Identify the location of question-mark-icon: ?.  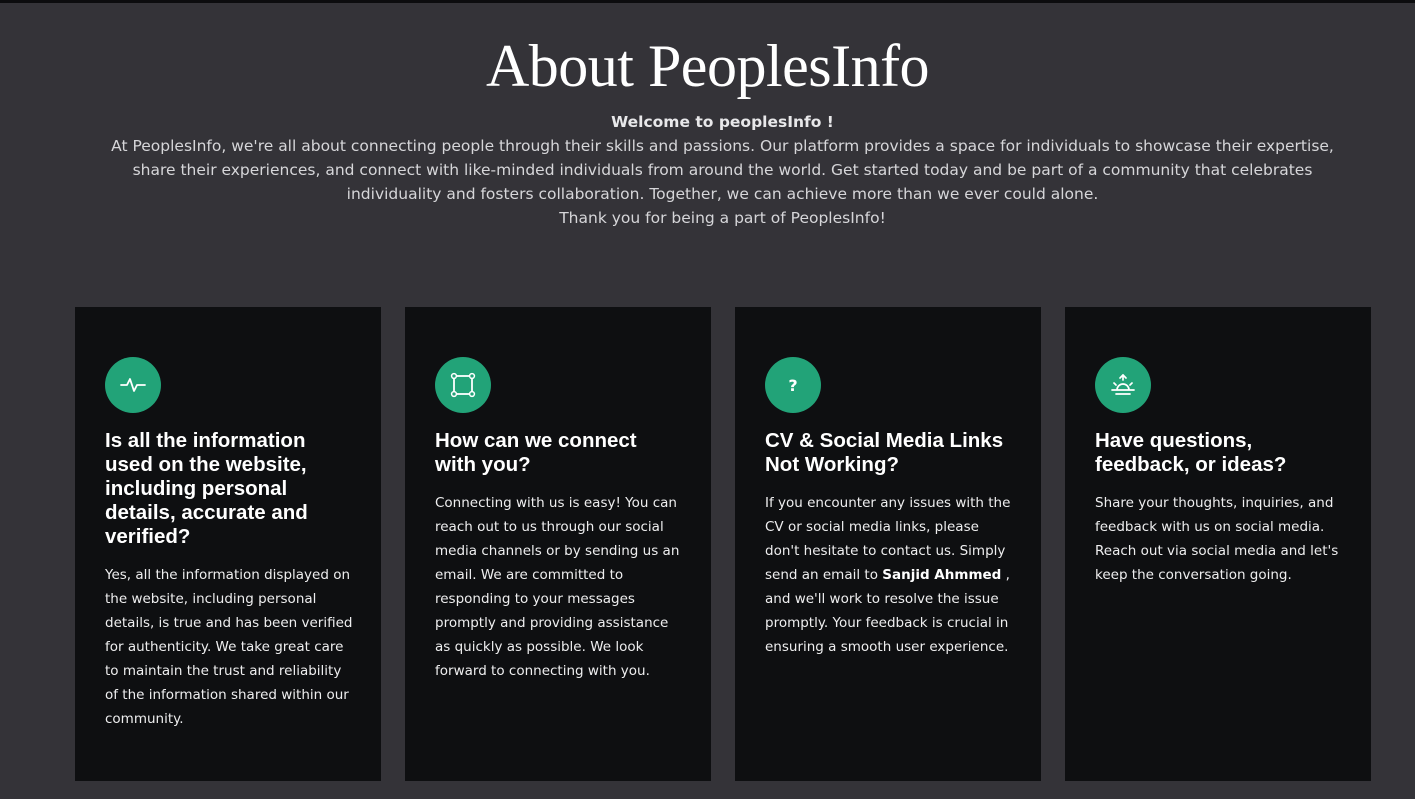
(793, 385).